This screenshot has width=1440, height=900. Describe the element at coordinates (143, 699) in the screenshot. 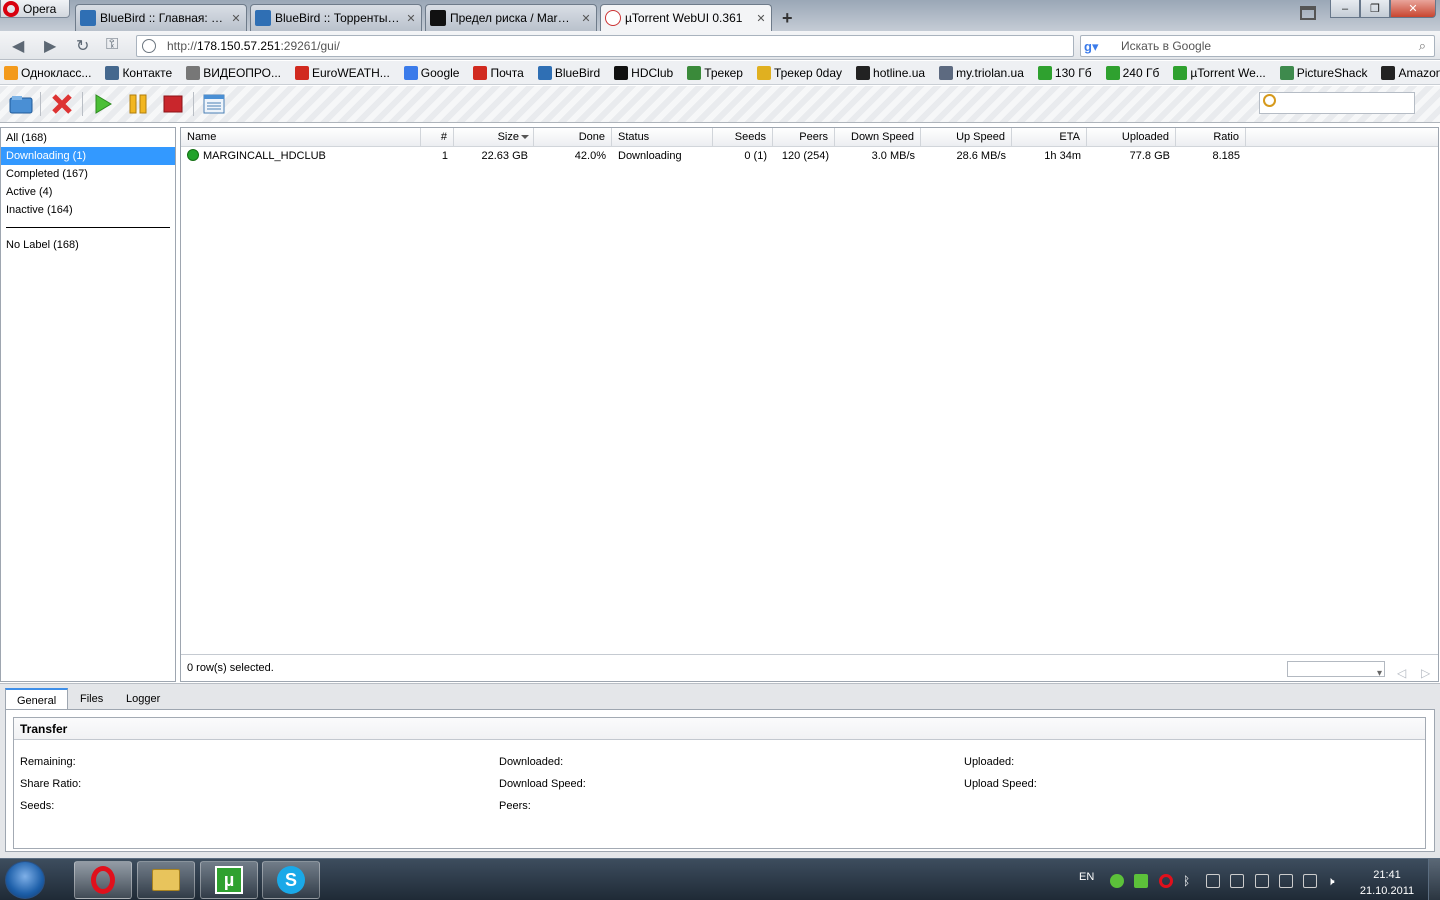

I see `tab-logger: Logger` at that location.